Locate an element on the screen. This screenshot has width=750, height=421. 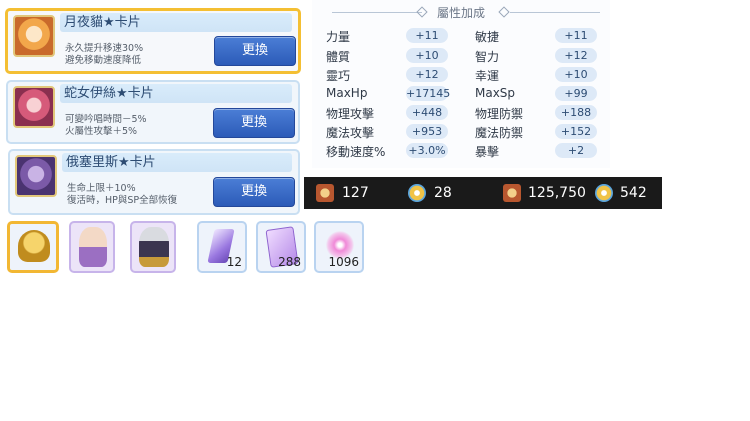
stat-value: +2 is located at coordinates (576, 150).